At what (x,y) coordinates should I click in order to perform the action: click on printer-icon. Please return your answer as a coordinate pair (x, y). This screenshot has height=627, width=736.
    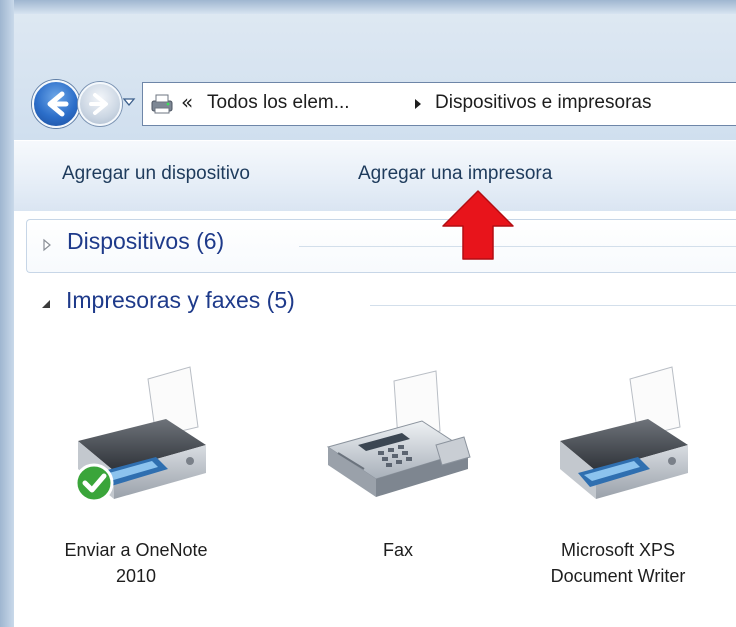
    Looking at the image, I should click on (624, 432).